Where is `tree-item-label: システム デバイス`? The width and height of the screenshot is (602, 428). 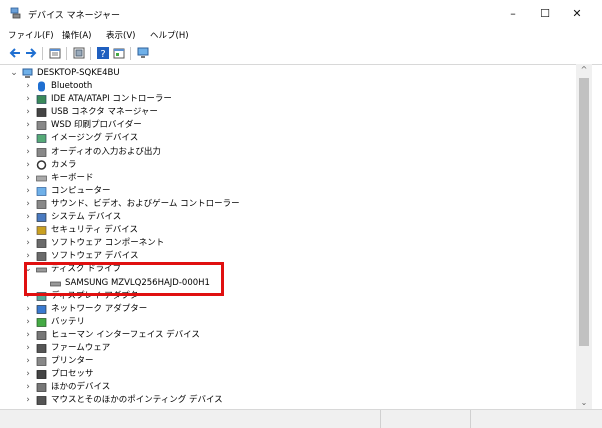
tree-item-label: システム デバイス is located at coordinates (86, 217).